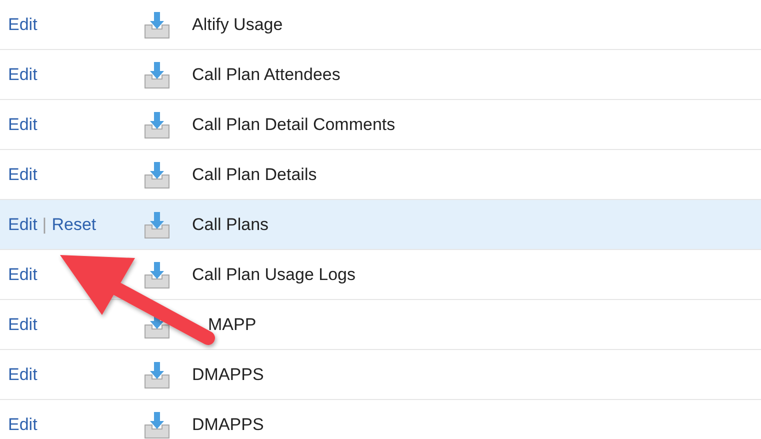 This screenshot has width=761, height=439. What do you see at coordinates (266, 75) in the screenshot?
I see `object-name: Call Plan Attendees` at bounding box center [266, 75].